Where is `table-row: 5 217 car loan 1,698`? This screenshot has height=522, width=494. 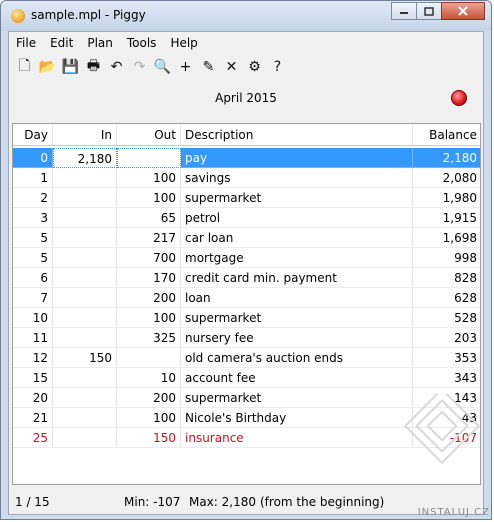
table-row: 5 217 car loan 1,698 is located at coordinates (246, 238).